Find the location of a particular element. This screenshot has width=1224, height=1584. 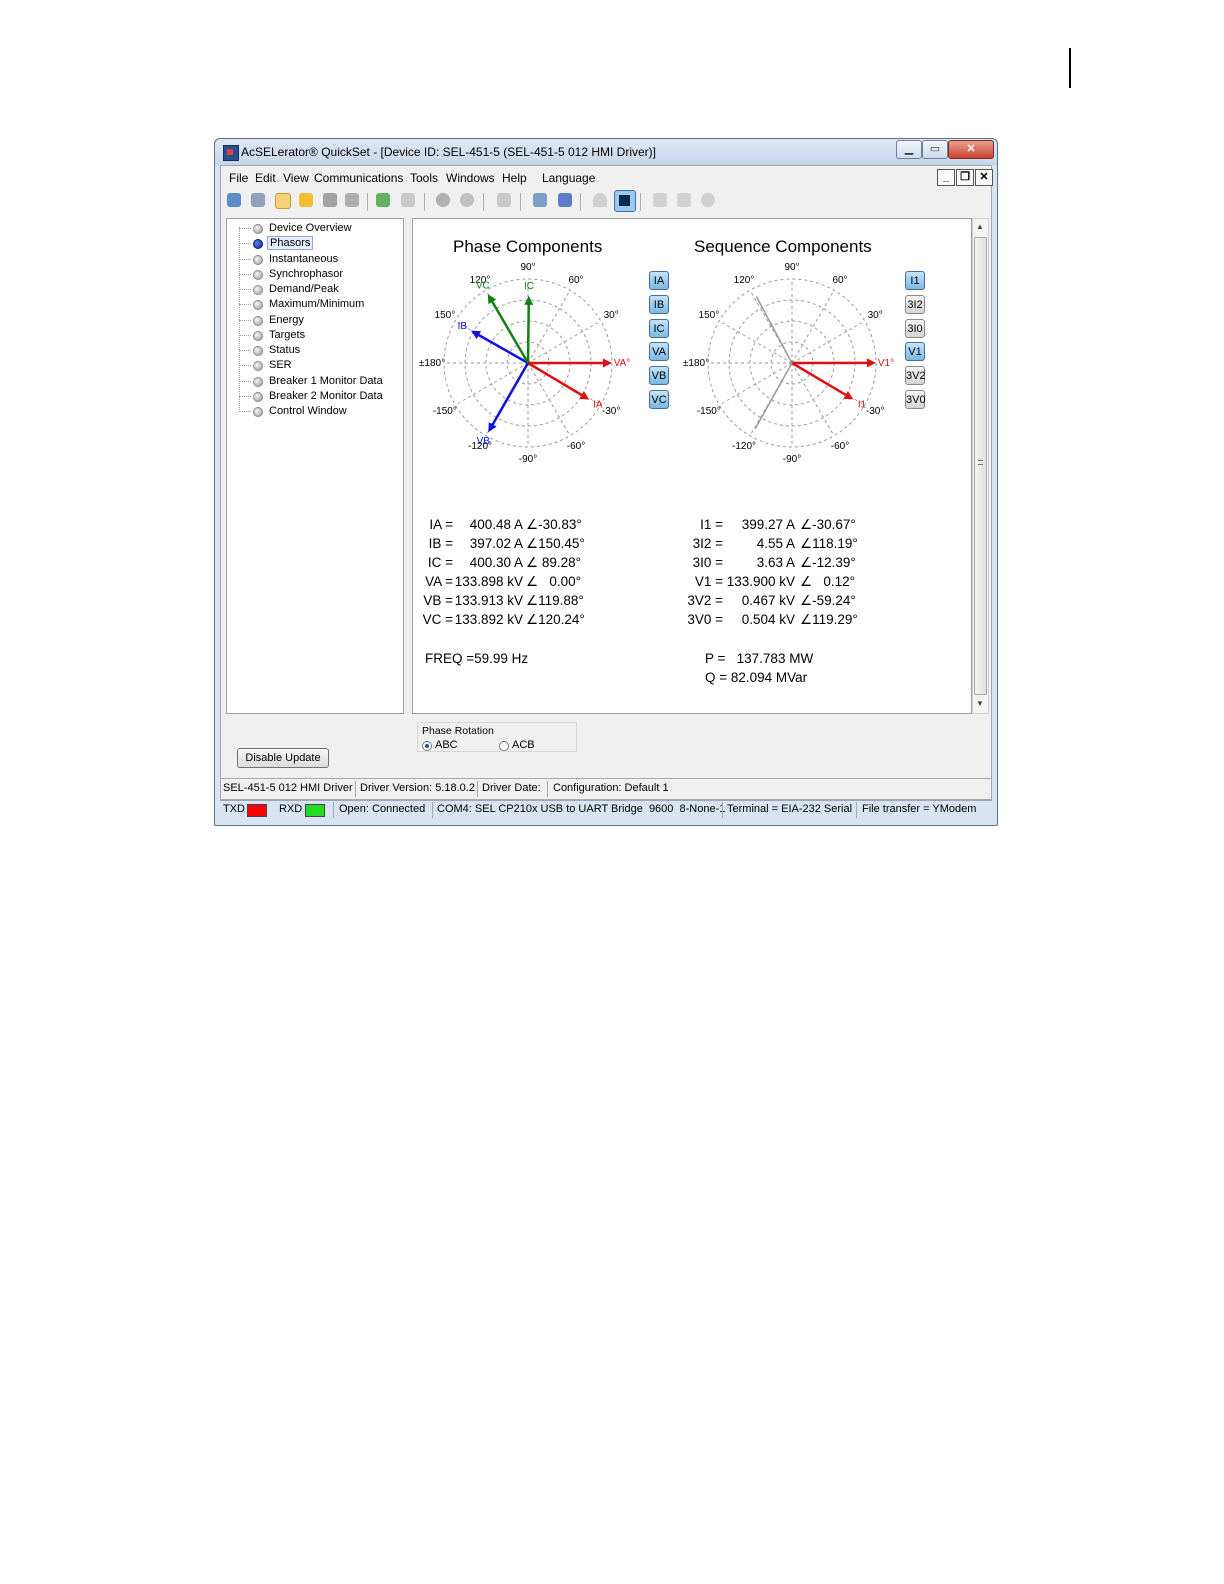

minimize-button: ▁ is located at coordinates (909, 149).